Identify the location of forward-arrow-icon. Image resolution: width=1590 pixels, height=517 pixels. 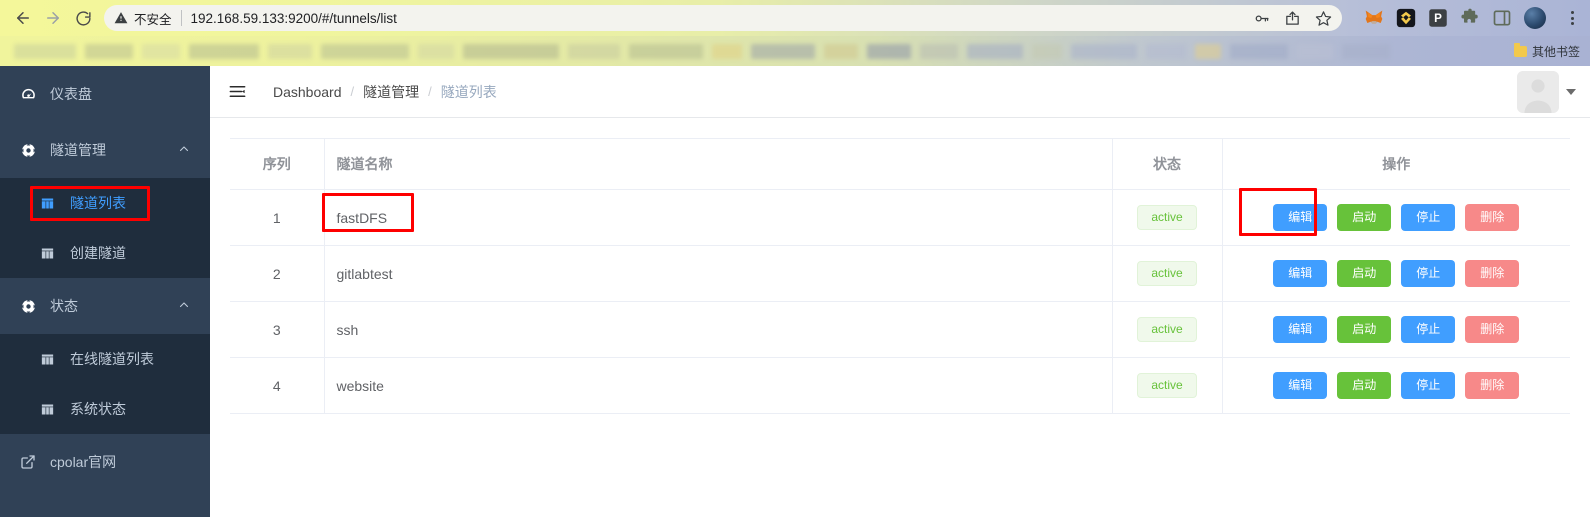
(53, 18).